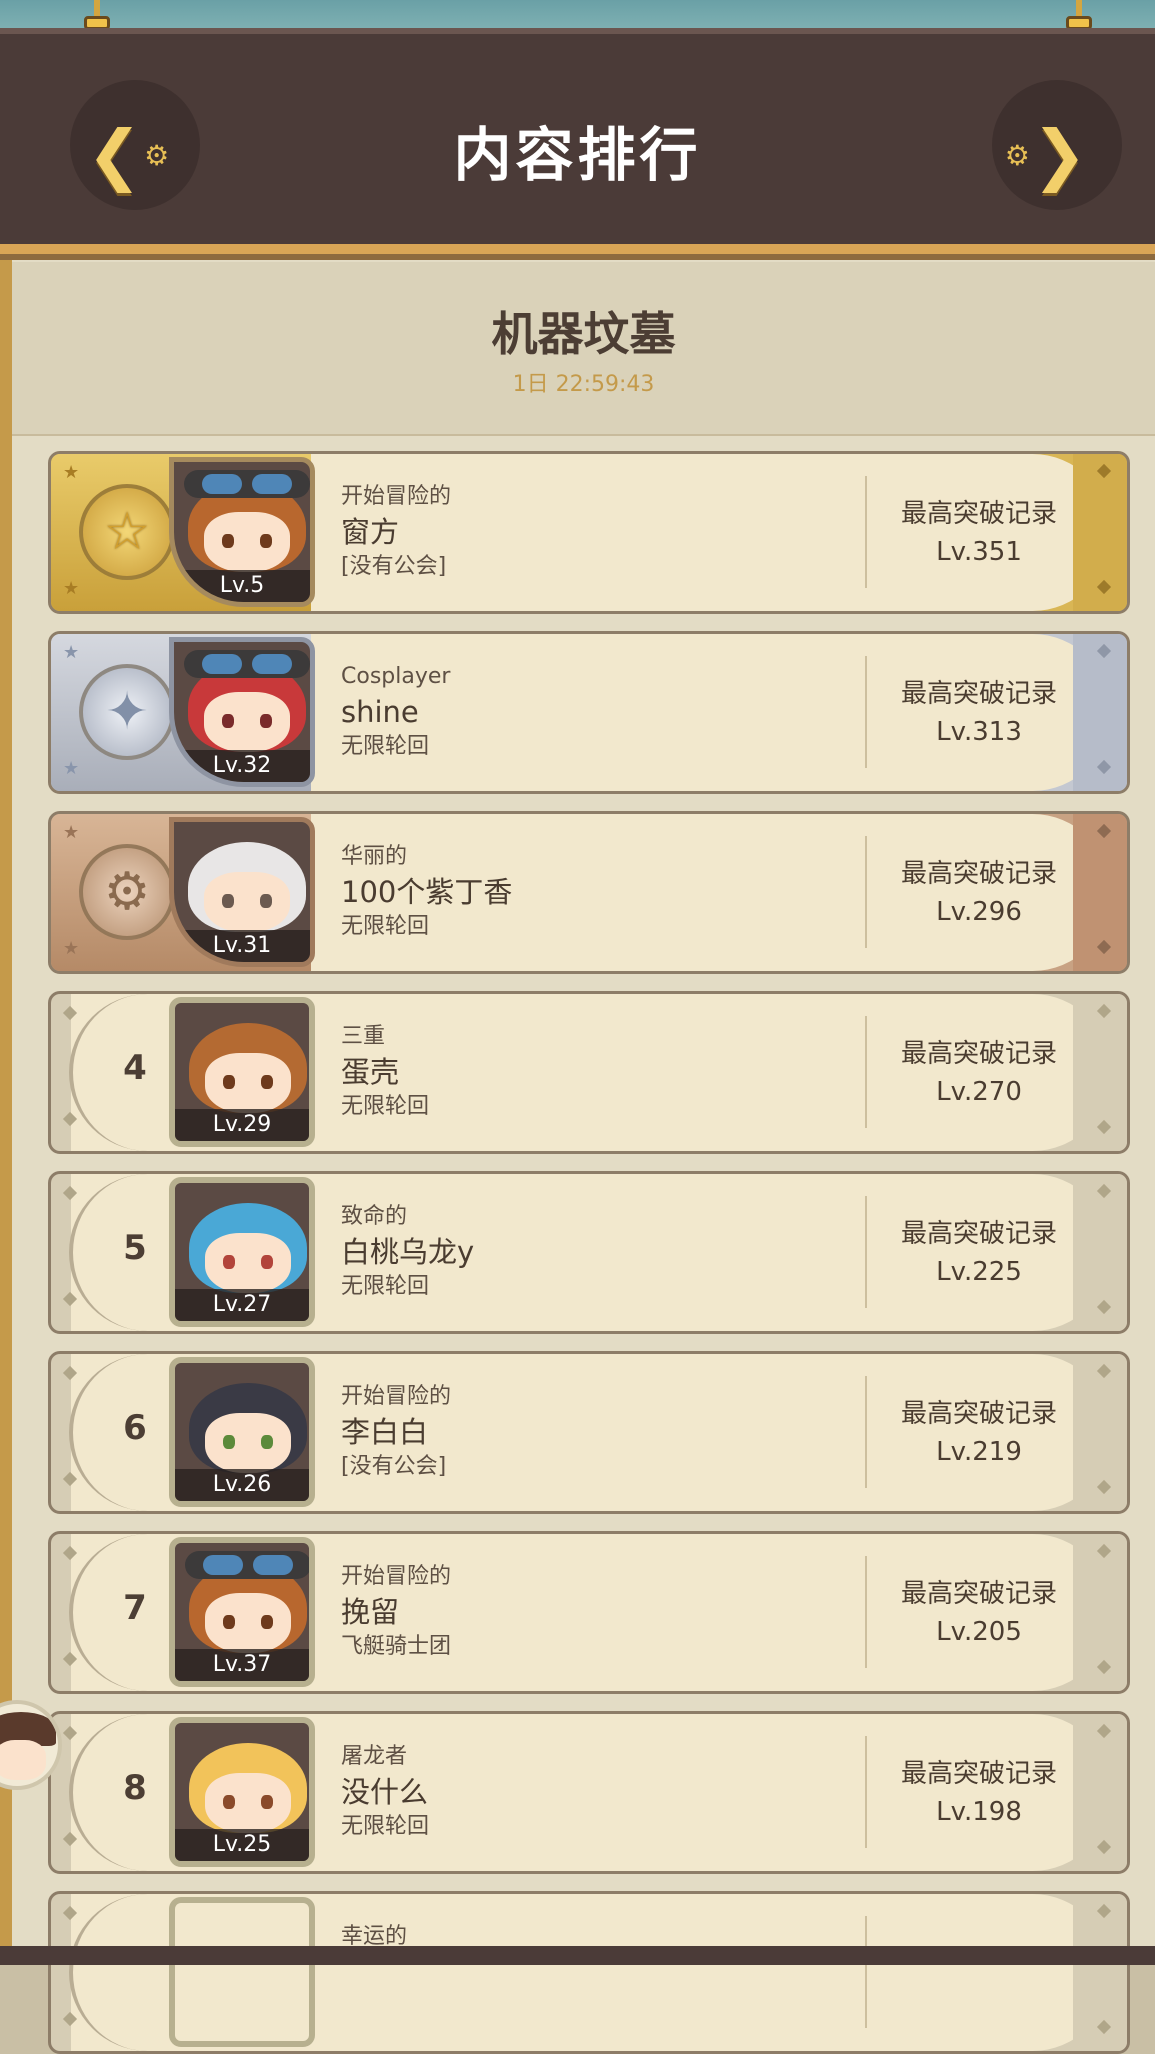 The image size is (1155, 2054). I want to click on ranking-row: ★ ★ ☆ Lv.5 开始冒险的 窗方 [没有公会] 最高突破记录 Lv.351, so click(589, 532).